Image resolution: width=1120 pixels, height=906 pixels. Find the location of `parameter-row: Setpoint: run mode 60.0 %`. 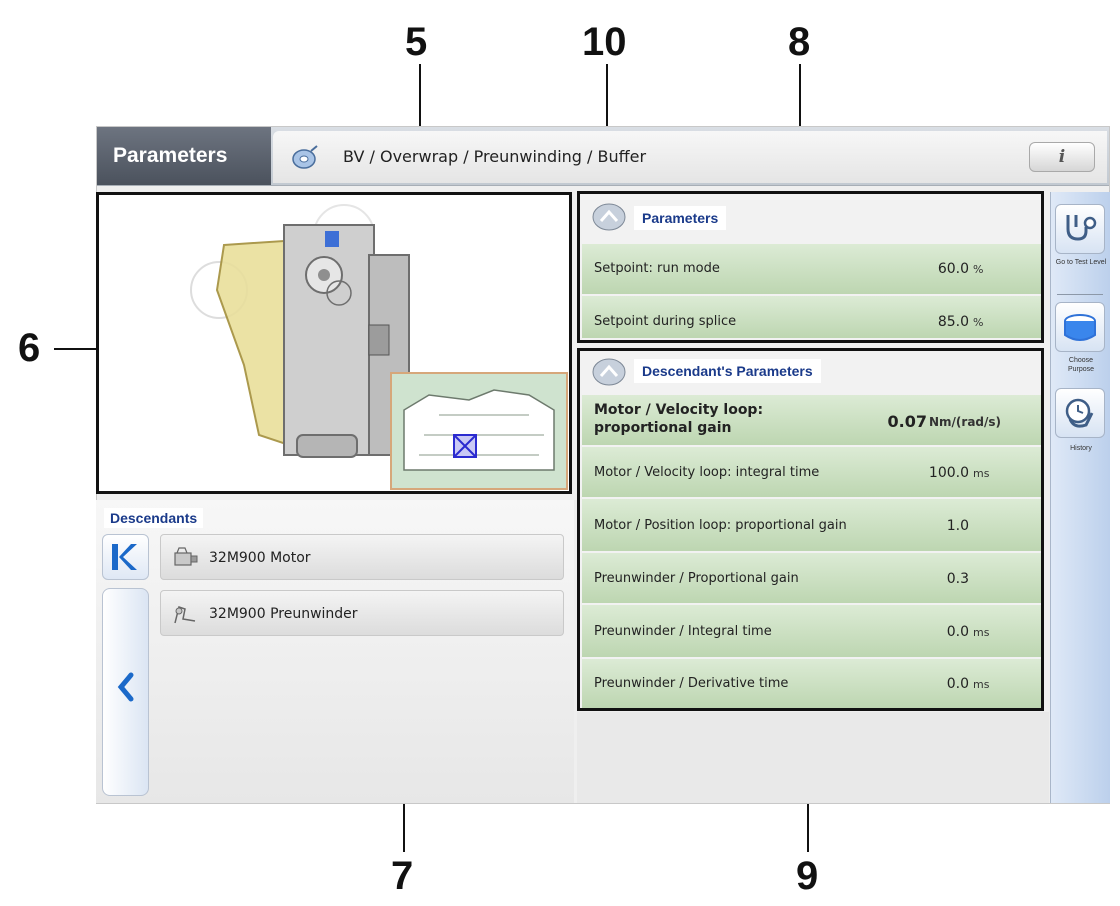

parameter-row: Setpoint: run mode 60.0 % is located at coordinates (811, 270).